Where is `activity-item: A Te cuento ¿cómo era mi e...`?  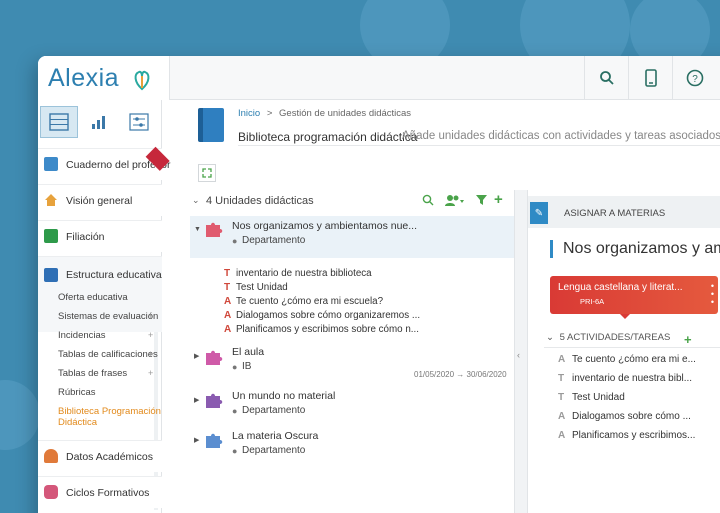 activity-item: A Te cuento ¿cómo era mi e... is located at coordinates (627, 359).